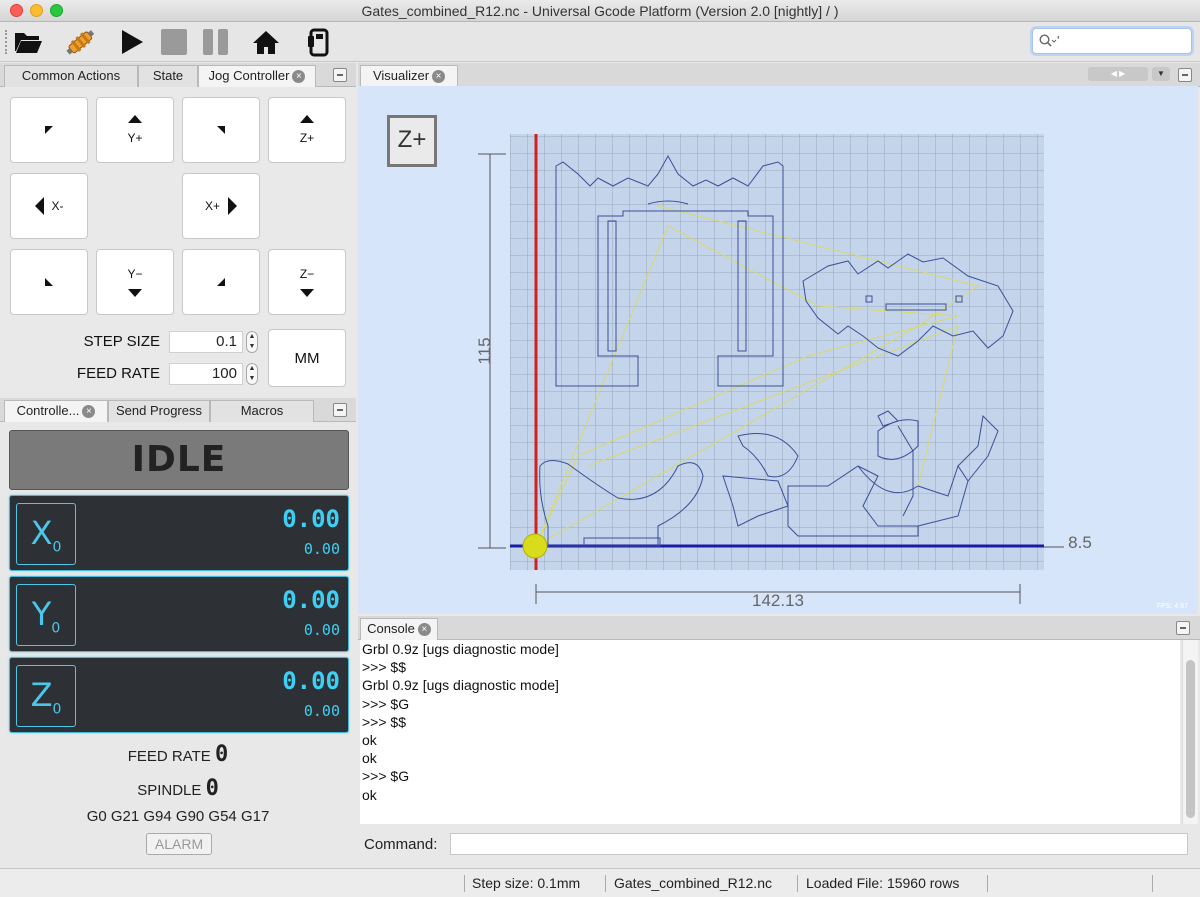 The height and width of the screenshot is (897, 1200). I want to click on jog-x-plus-y-minus-button, so click(221, 282).